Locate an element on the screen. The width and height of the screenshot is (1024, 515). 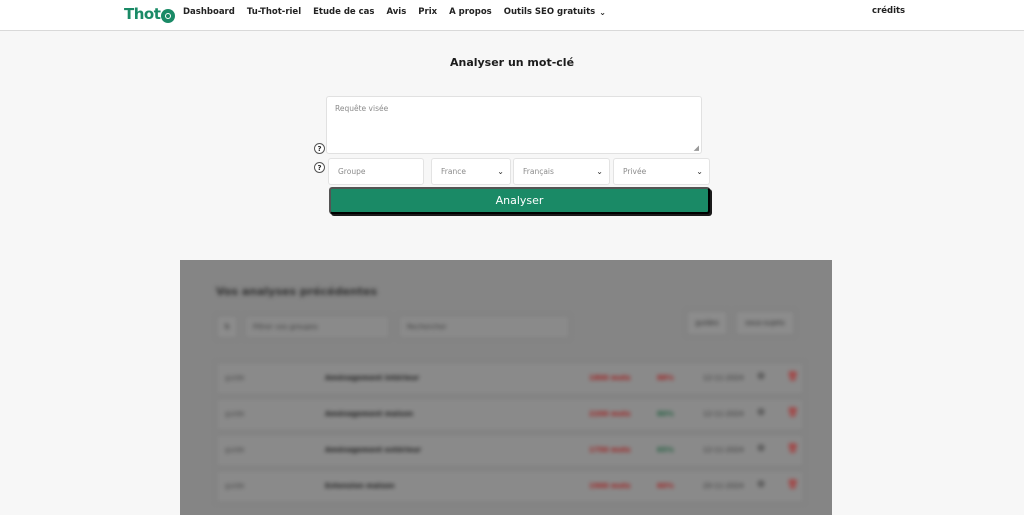
query-help-icon: ? is located at coordinates (319, 148).